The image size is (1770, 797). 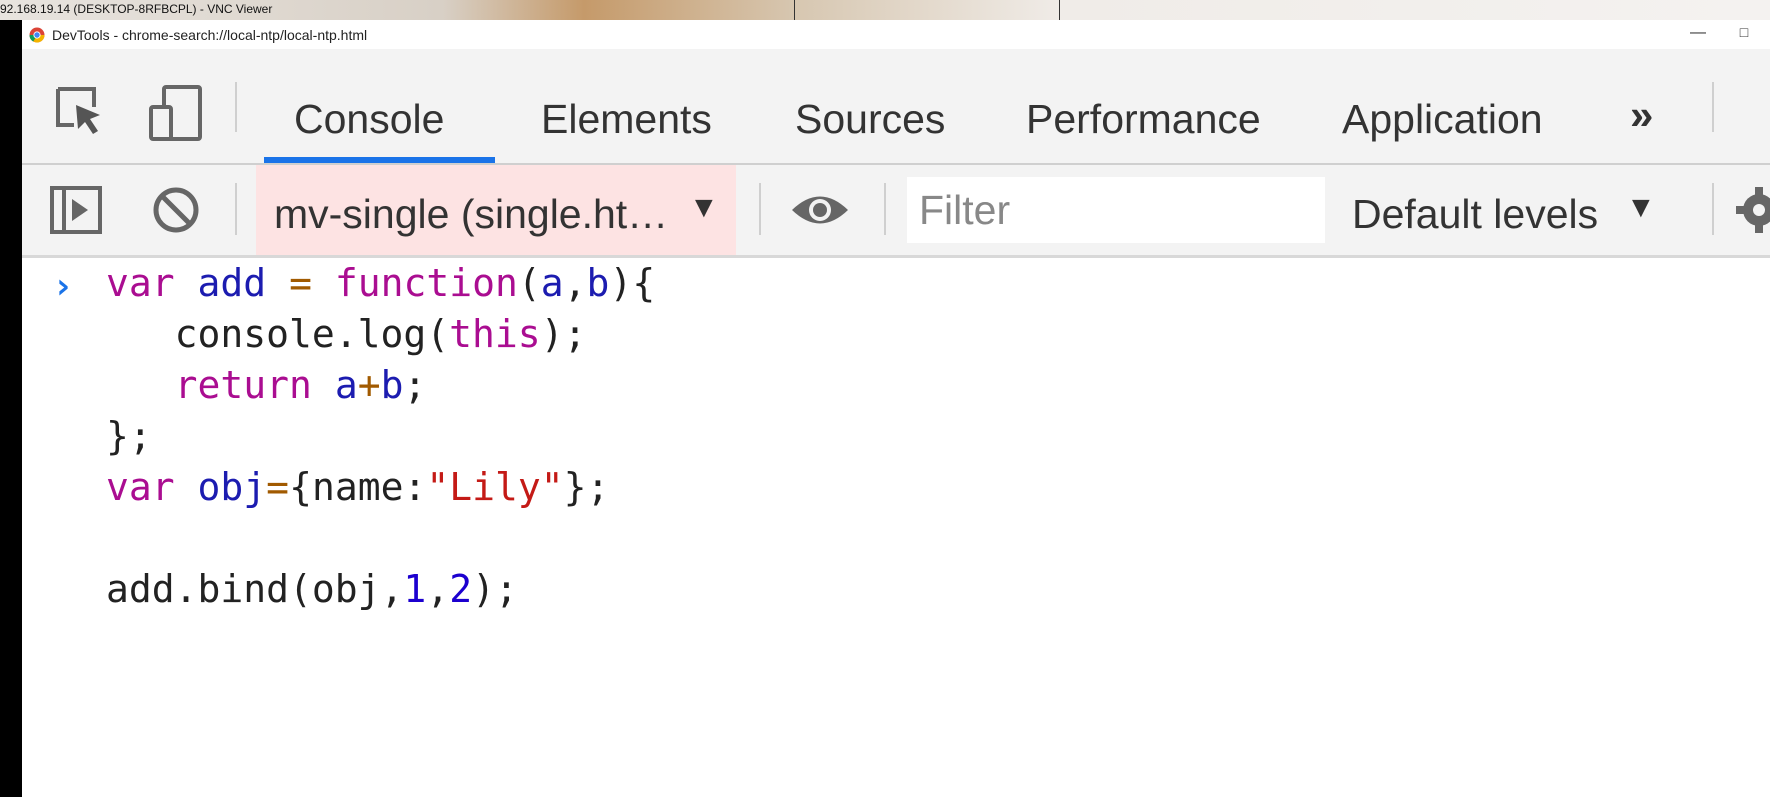 What do you see at coordinates (1744, 34) in the screenshot?
I see `maximize-button: □` at bounding box center [1744, 34].